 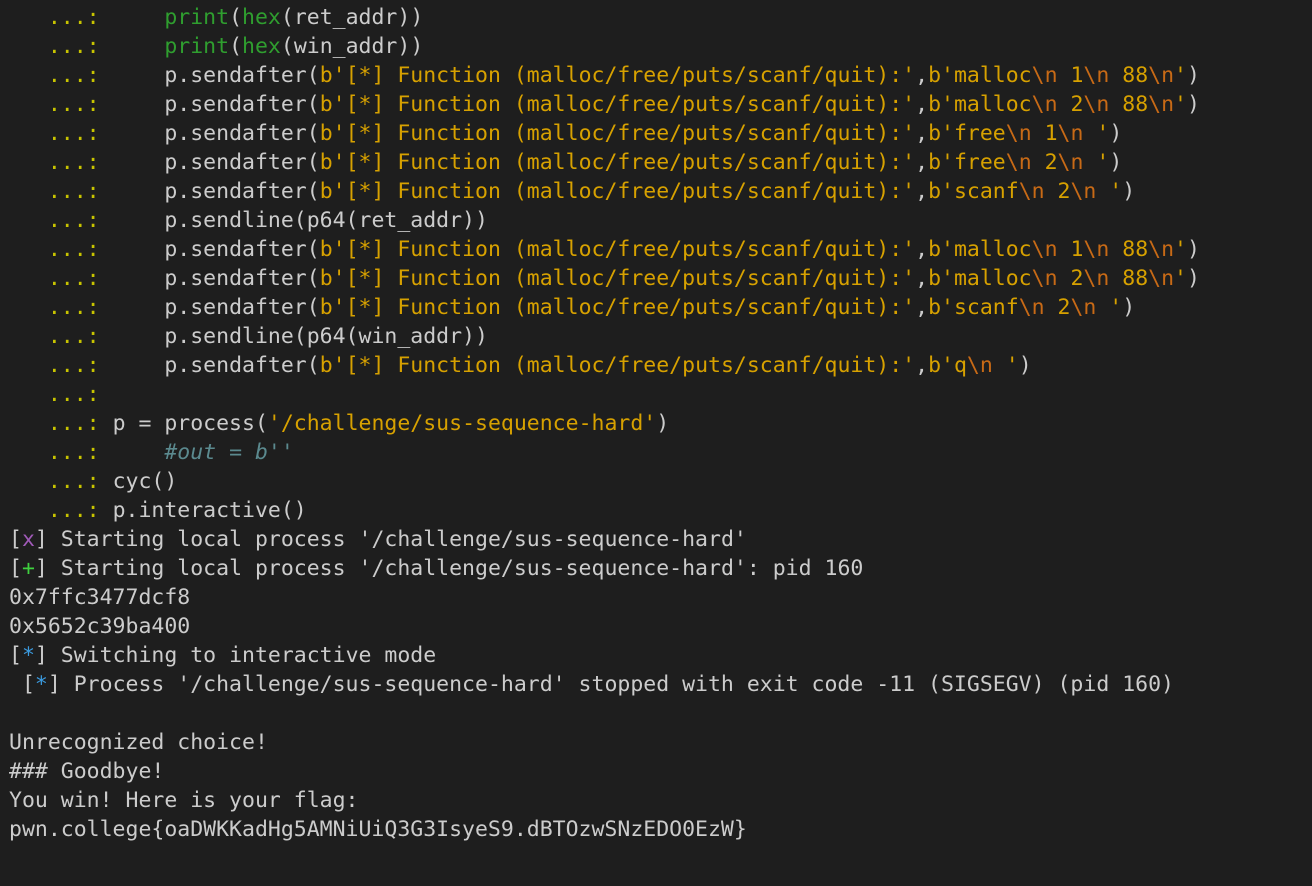 I want to click on terminal-text-string: b'scanf, so click(x=973, y=191).